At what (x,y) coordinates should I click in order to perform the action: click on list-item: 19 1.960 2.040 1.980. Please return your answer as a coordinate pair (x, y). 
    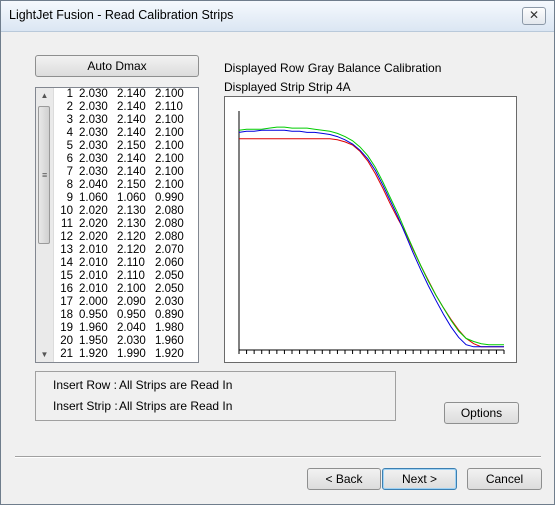
    Looking at the image, I should click on (125, 328).